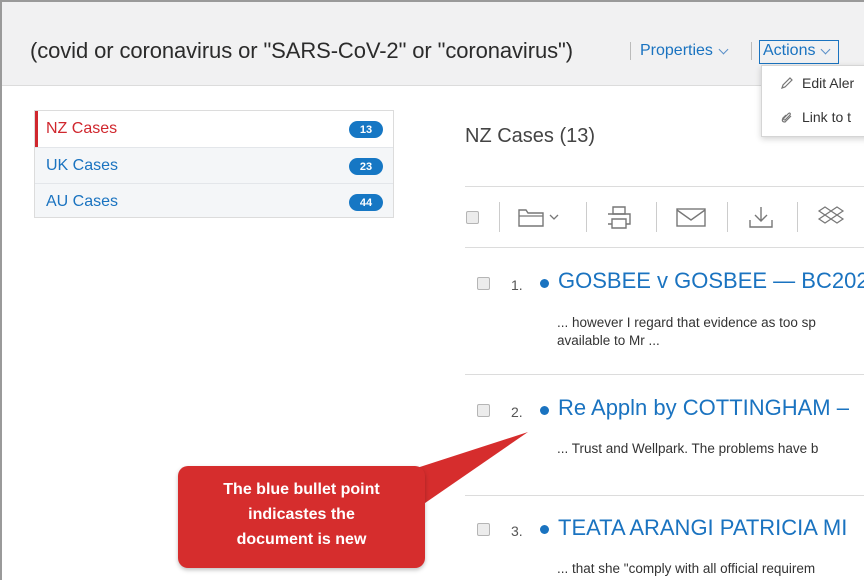 The width and height of the screenshot is (864, 580). What do you see at coordinates (786, 117) in the screenshot?
I see `paperclip-icon` at bounding box center [786, 117].